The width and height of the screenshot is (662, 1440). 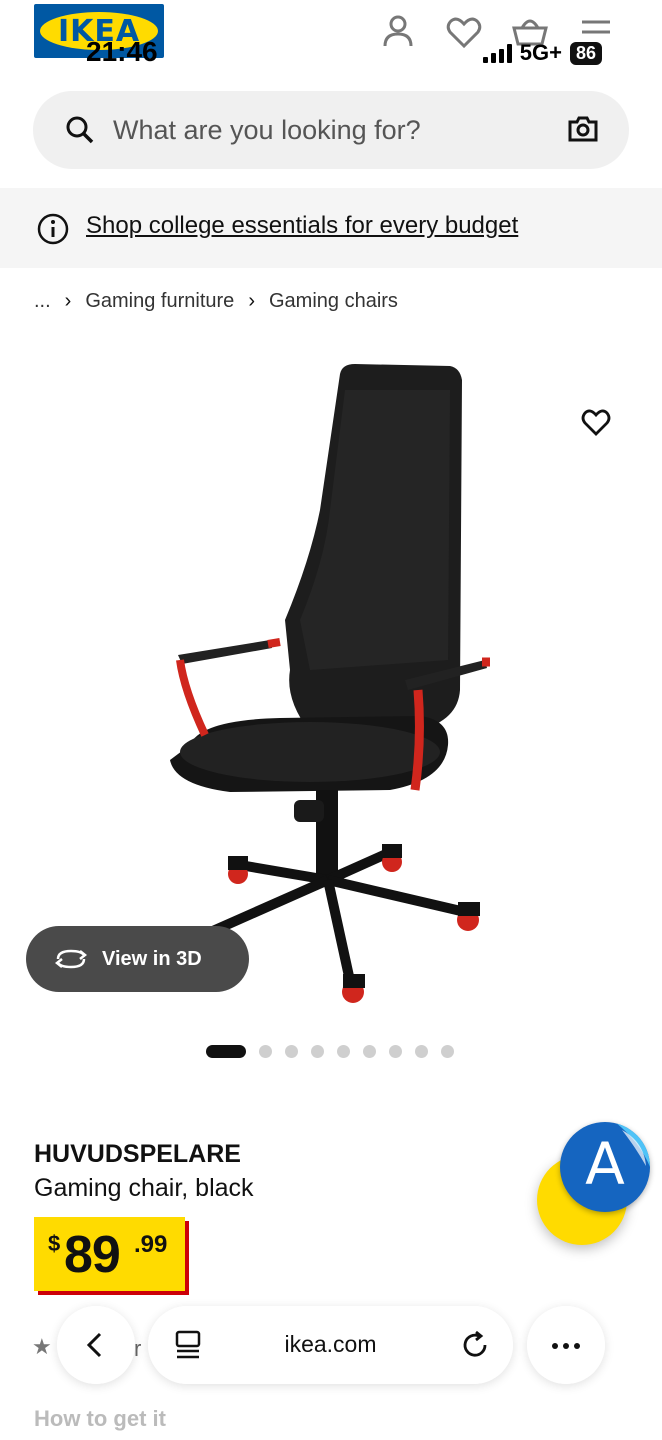 I want to click on status-indicators: 5G+ 86, so click(x=542, y=53).